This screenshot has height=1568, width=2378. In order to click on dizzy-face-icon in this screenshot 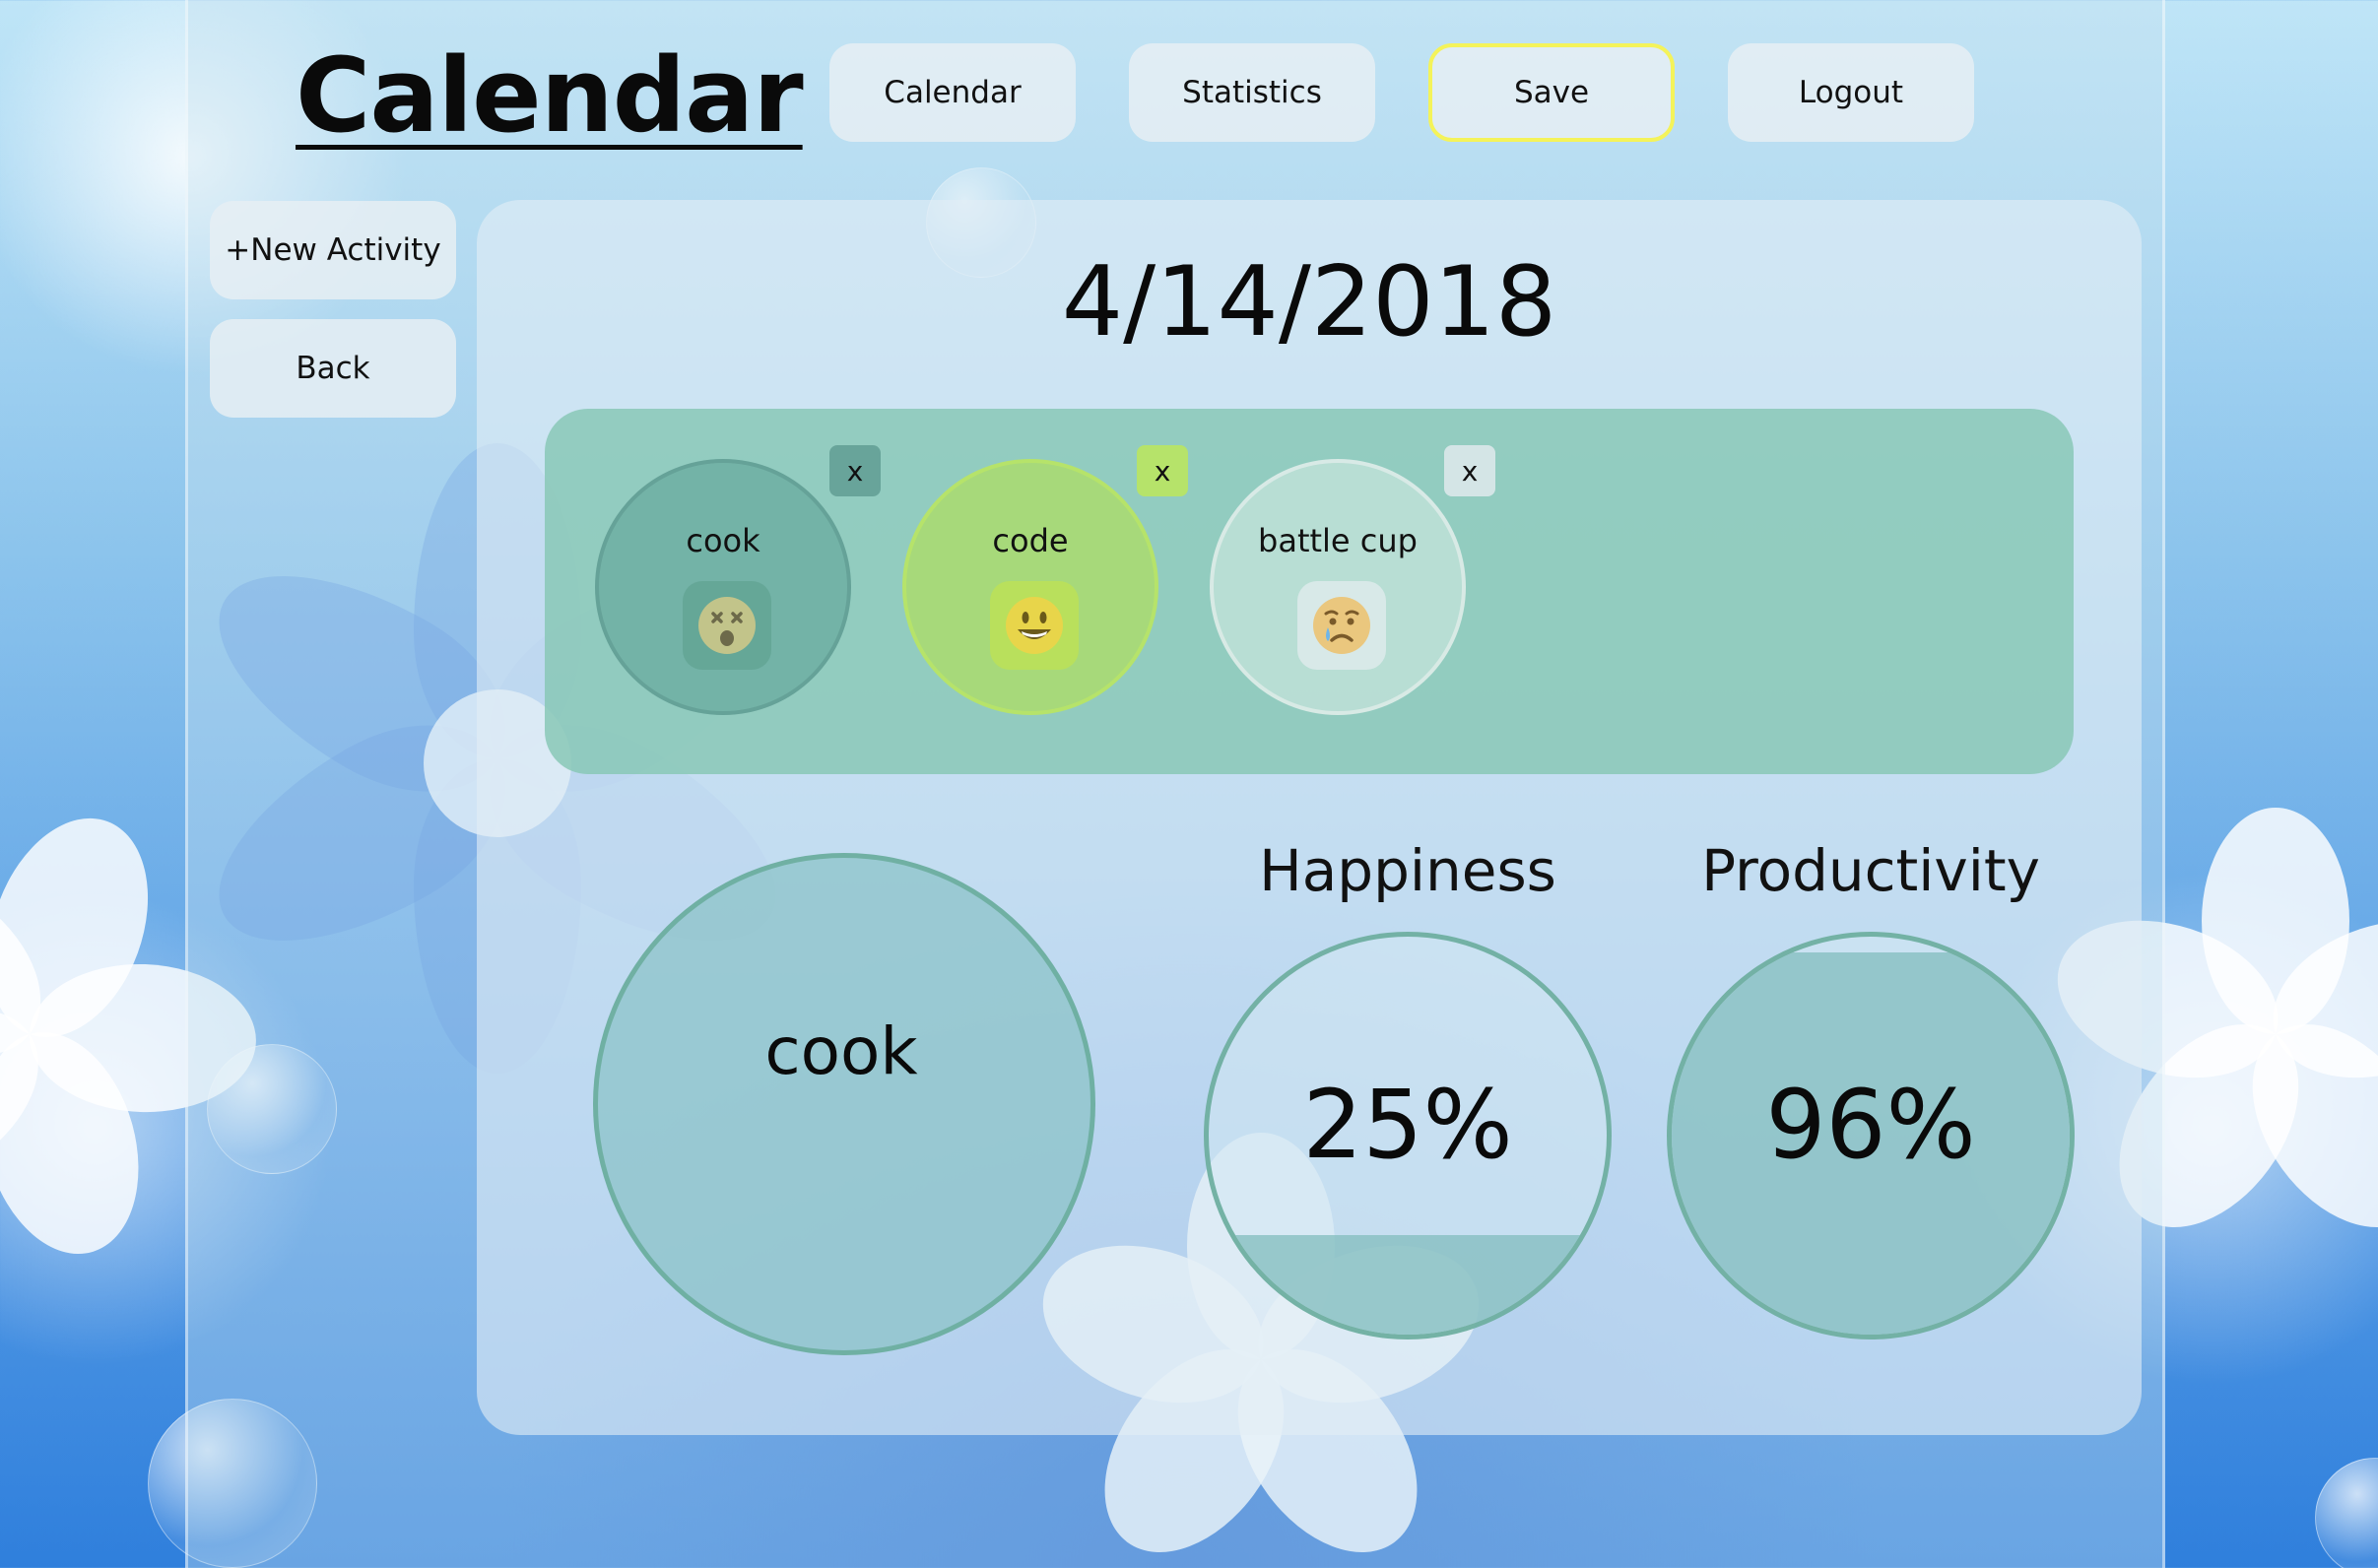, I will do `click(727, 625)`.